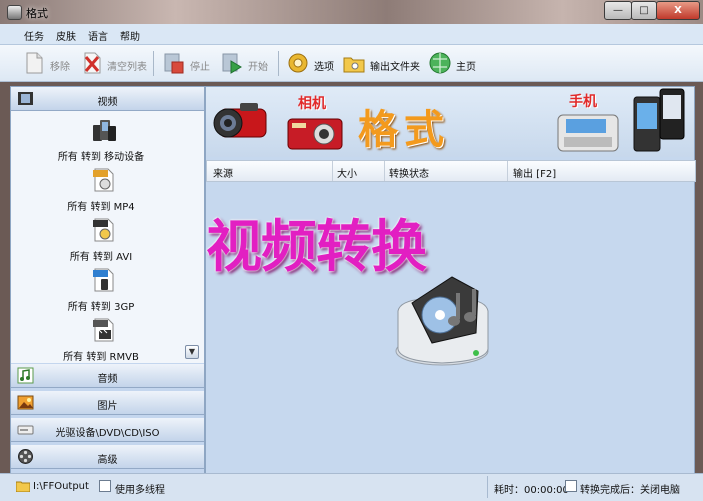 Image resolution: width=703 pixels, height=501 pixels. Describe the element at coordinates (34, 35) in the screenshot. I see `menu-task: 任务` at that location.